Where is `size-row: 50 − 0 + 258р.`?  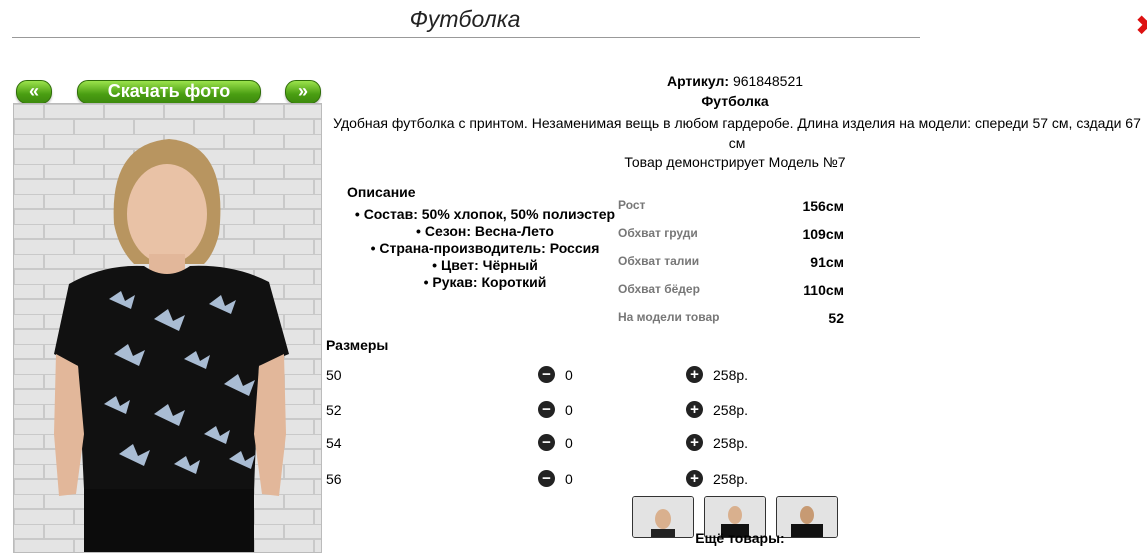
size-row: 50 − 0 + 258р. is located at coordinates (556, 376).